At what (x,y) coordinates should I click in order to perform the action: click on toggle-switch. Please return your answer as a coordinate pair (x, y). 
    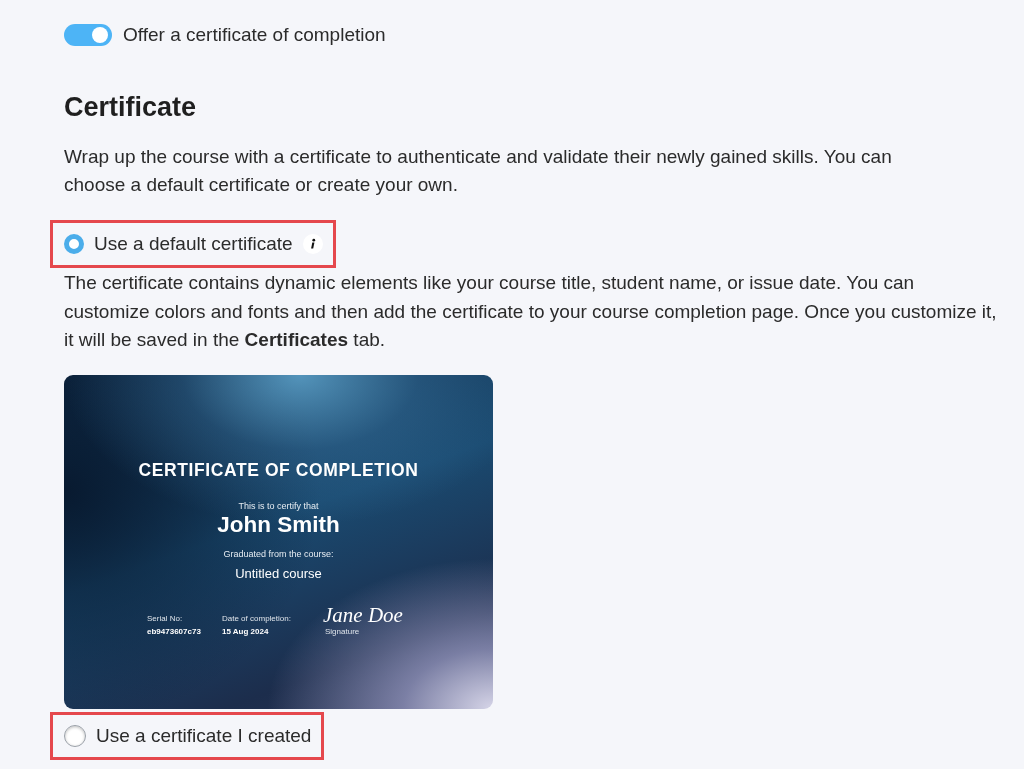
    Looking at the image, I should click on (88, 35).